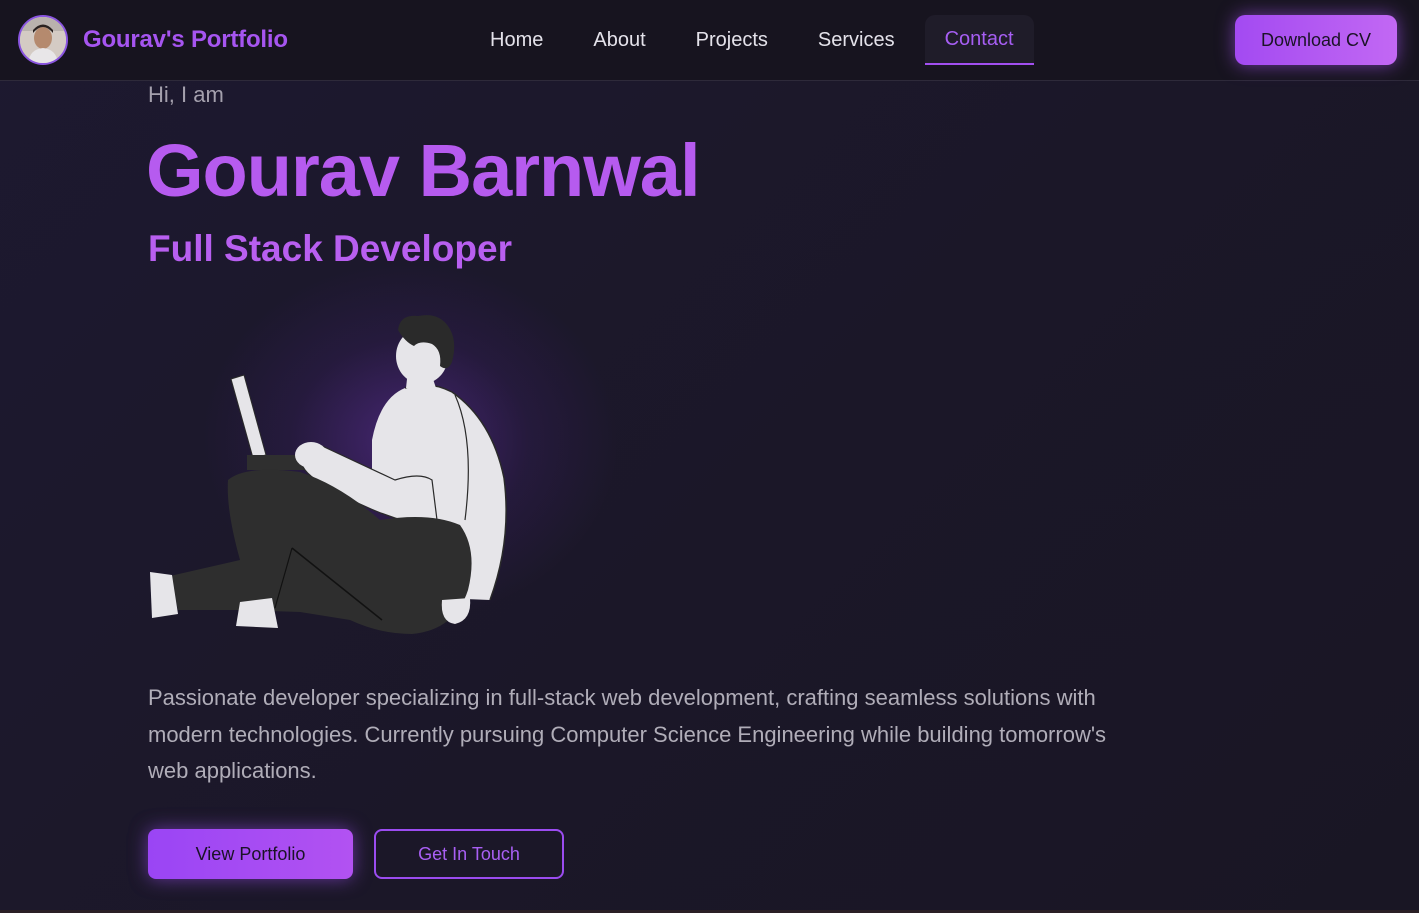  Describe the element at coordinates (423, 170) in the screenshot. I see `hero-name: Gourav Barnwal` at that location.